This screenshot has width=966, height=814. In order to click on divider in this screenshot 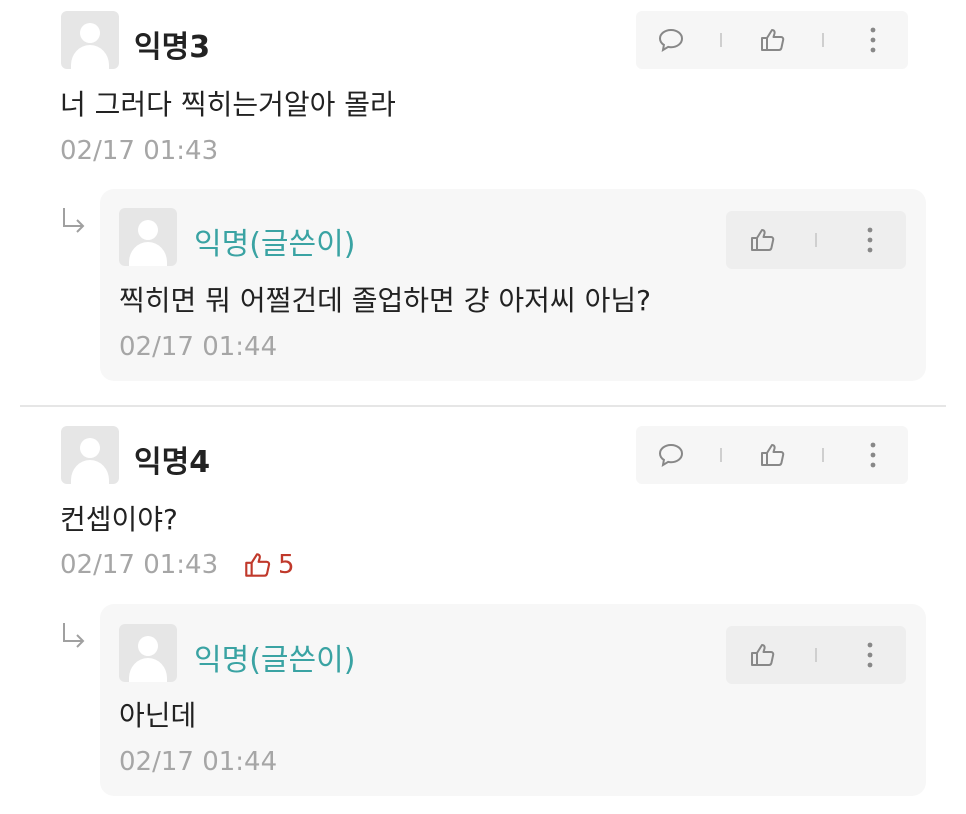, I will do `click(483, 406)`.